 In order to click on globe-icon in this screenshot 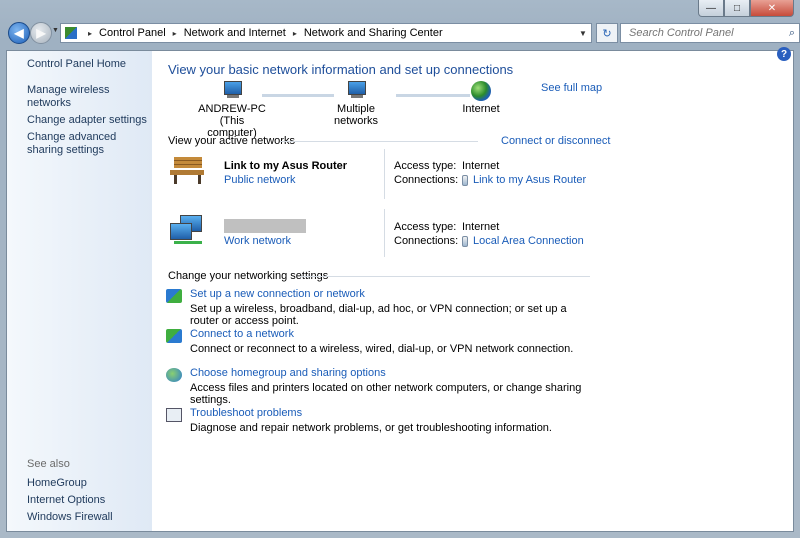, I will do `click(481, 91)`.